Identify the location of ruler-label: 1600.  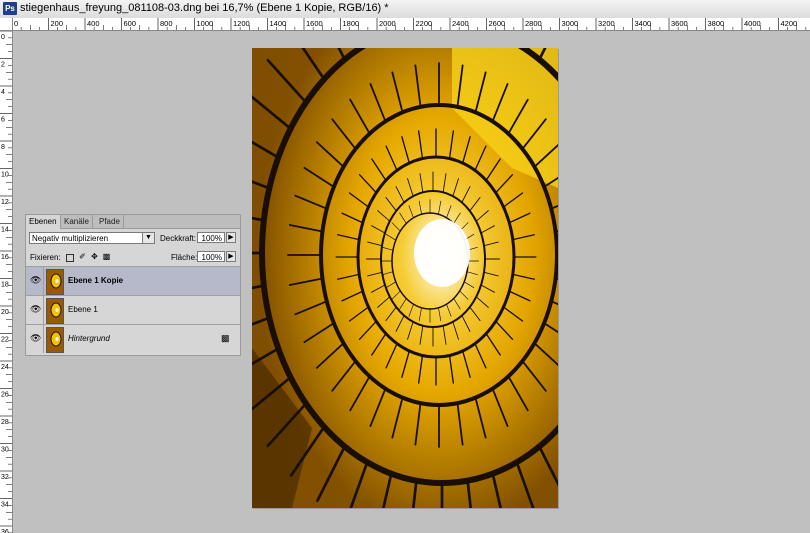
(314, 23).